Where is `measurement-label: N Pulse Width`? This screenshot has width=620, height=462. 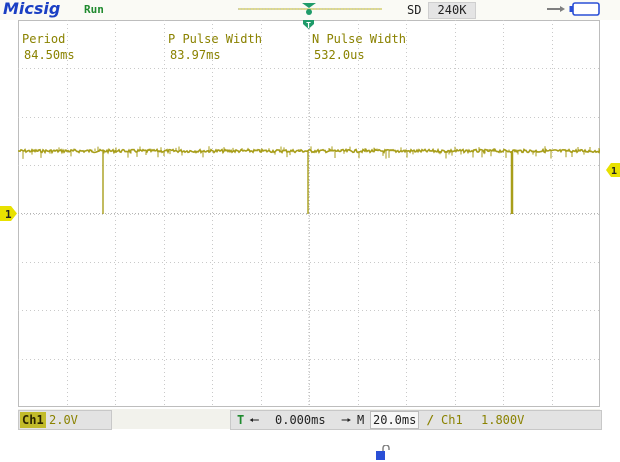
measurement-label: N Pulse Width is located at coordinates (359, 39).